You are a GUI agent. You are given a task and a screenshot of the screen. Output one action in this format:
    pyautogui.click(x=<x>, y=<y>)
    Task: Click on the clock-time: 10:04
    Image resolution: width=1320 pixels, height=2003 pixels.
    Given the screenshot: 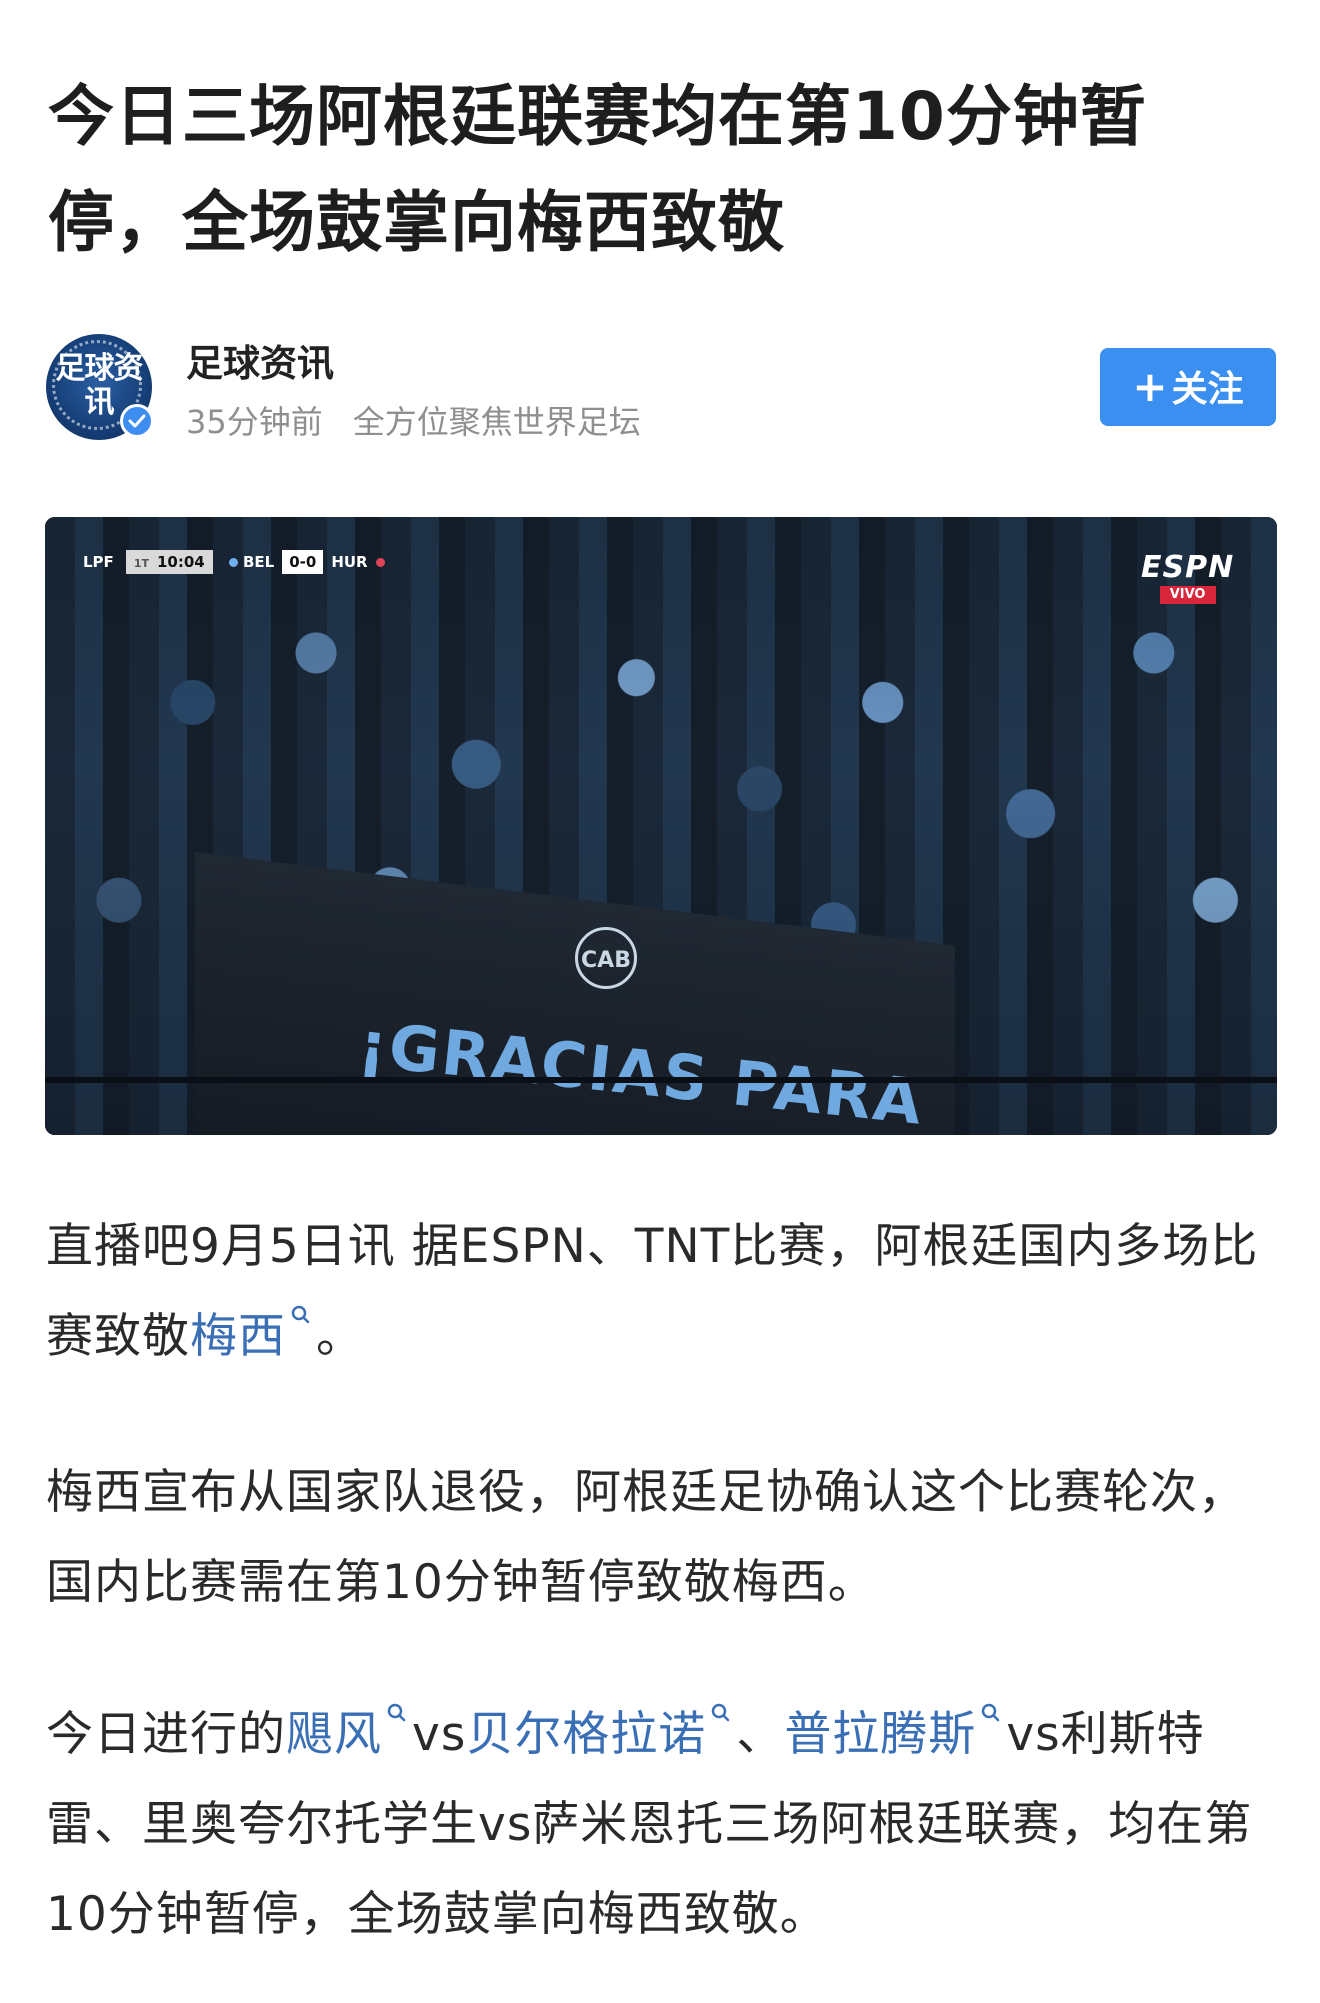 What is the action you would take?
    pyautogui.click(x=180, y=562)
    